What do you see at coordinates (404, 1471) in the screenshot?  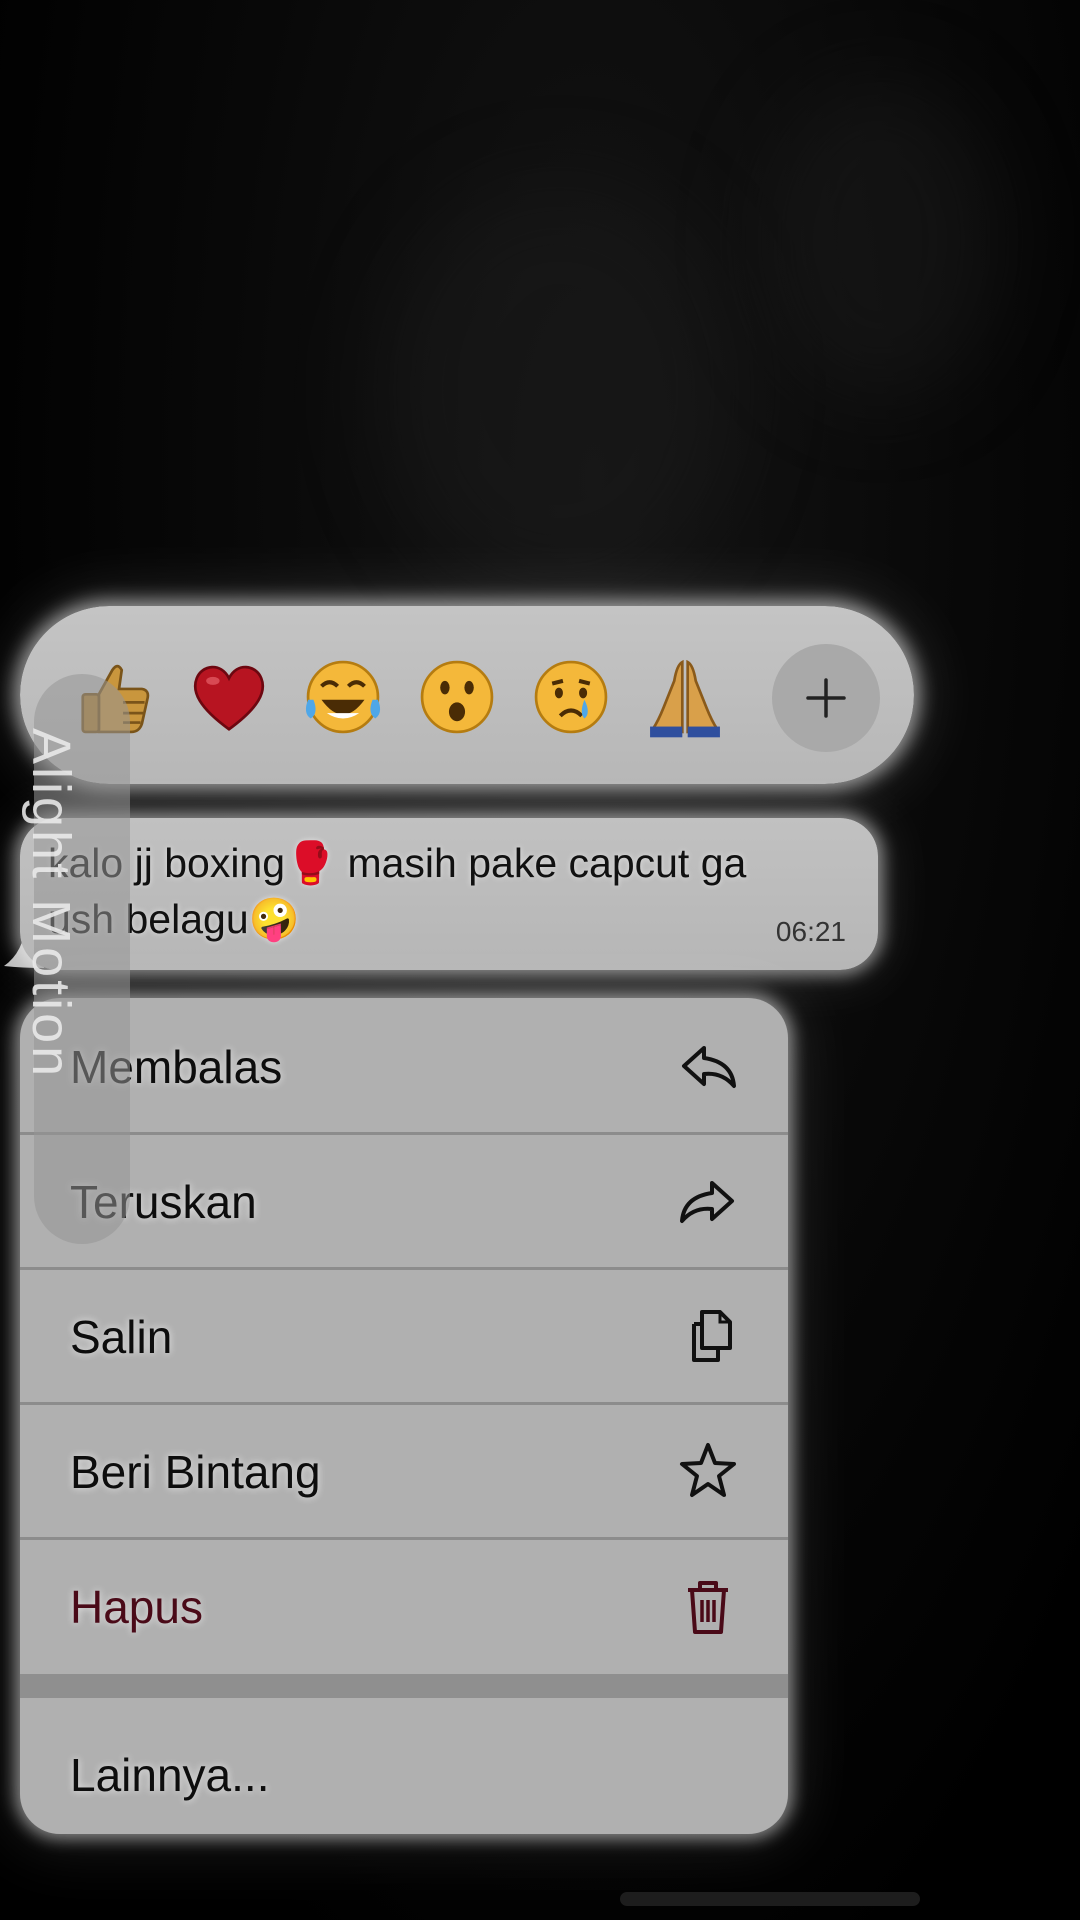 I see `menu-item-star: Beri Bintang` at bounding box center [404, 1471].